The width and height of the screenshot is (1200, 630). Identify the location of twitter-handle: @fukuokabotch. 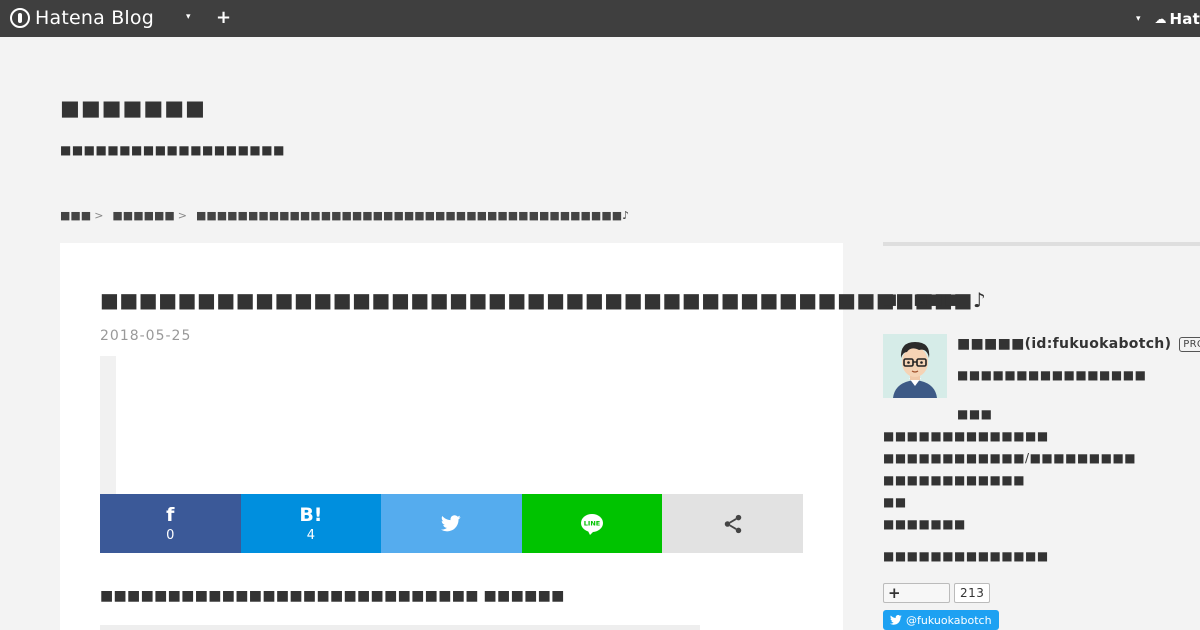
(949, 620).